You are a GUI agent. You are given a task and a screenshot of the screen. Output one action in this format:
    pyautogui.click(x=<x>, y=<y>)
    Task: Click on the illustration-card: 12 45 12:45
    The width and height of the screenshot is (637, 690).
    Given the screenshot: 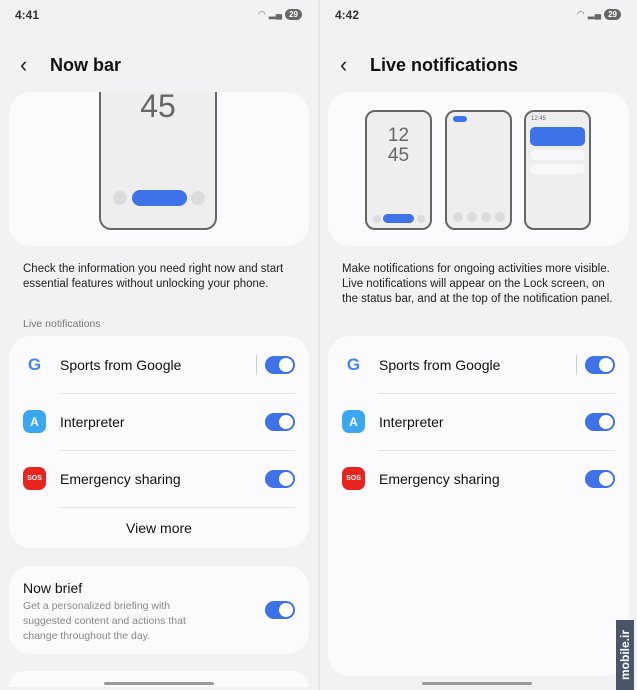 What is the action you would take?
    pyautogui.click(x=478, y=169)
    